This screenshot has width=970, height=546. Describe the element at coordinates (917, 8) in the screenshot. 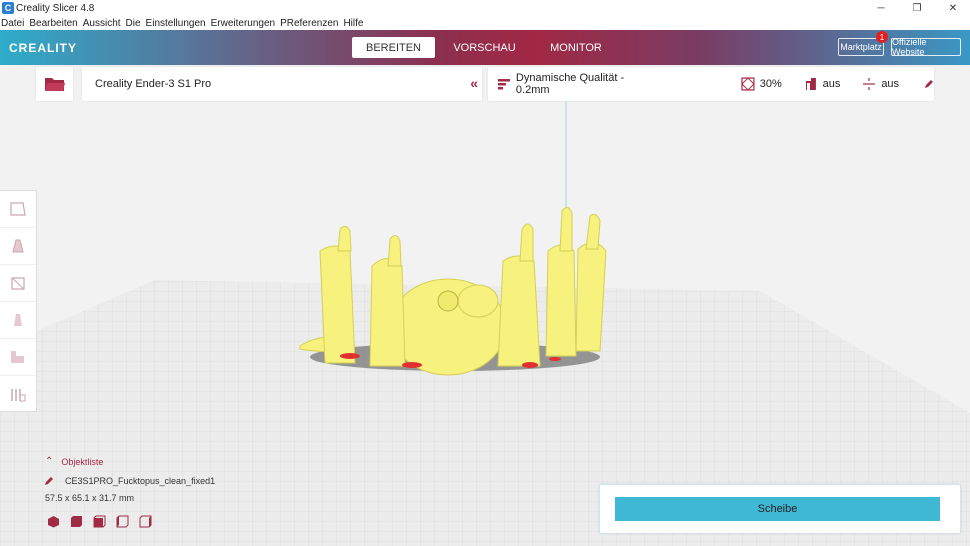

I see `restore-button: ❐` at that location.